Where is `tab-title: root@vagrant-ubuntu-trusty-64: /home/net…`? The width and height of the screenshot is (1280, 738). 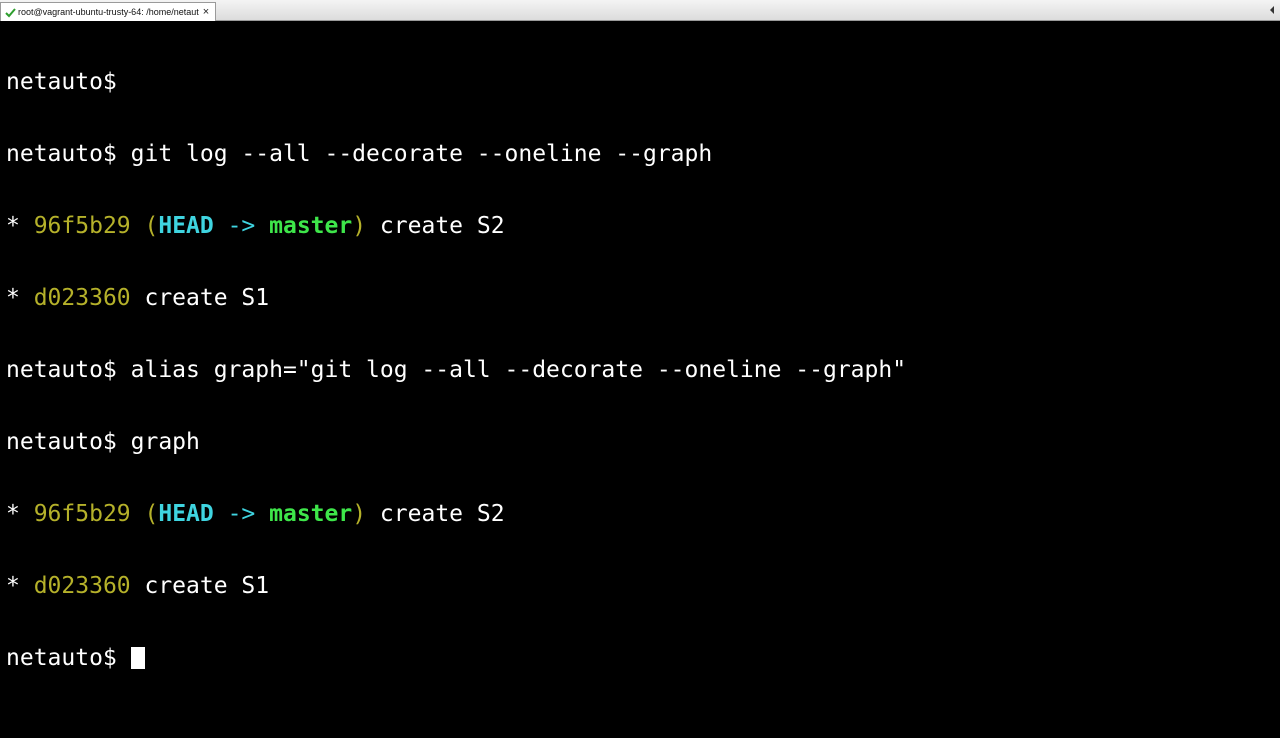 tab-title: root@vagrant-ubuntu-trusty-64: /home/net… is located at coordinates (108, 12).